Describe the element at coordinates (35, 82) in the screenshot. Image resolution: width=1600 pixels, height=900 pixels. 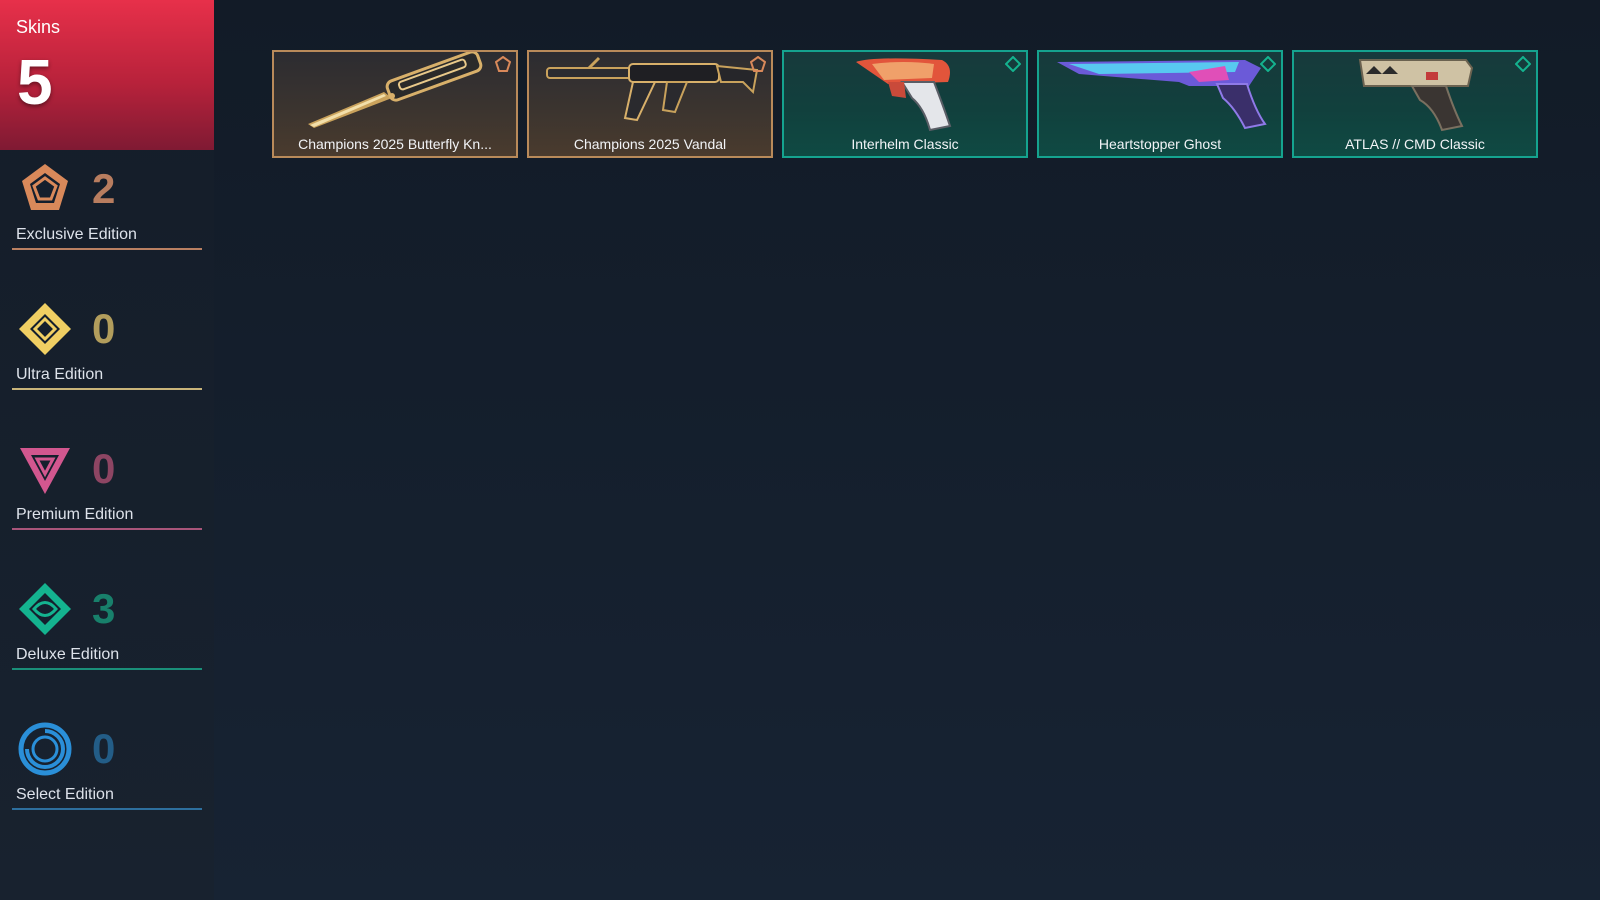
I see `total-skins-count: 5` at that location.